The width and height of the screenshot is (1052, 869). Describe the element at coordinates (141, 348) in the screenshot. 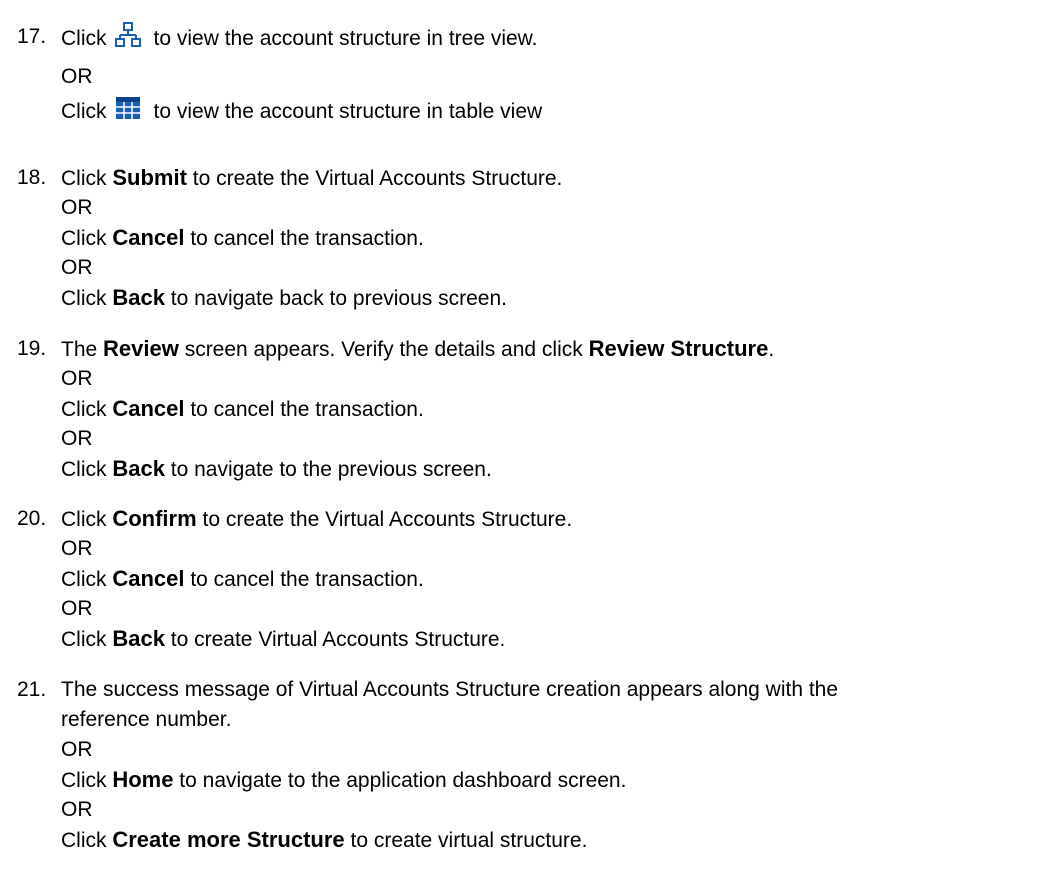

I see `review-label: Review` at that location.